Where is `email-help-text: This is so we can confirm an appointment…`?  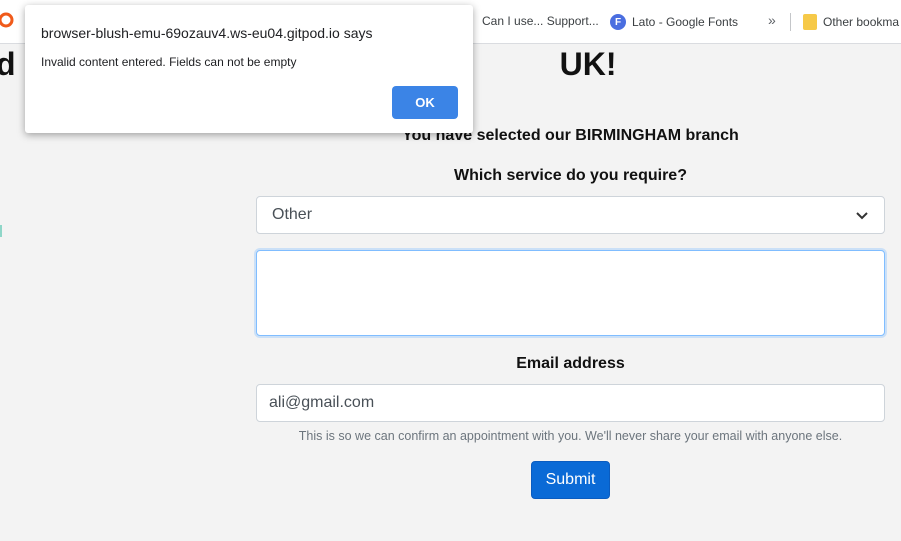 email-help-text: This is so we can confirm an appointment… is located at coordinates (570, 436).